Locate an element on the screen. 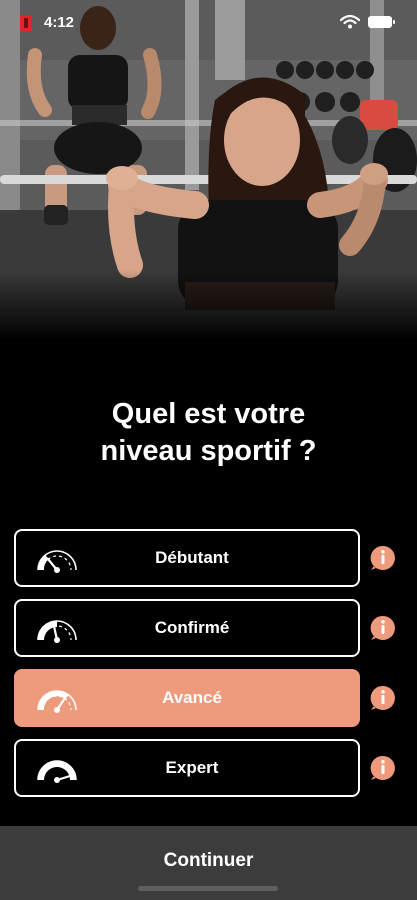 This screenshot has height=900, width=417. option-avance: Avancé is located at coordinates (187, 698).